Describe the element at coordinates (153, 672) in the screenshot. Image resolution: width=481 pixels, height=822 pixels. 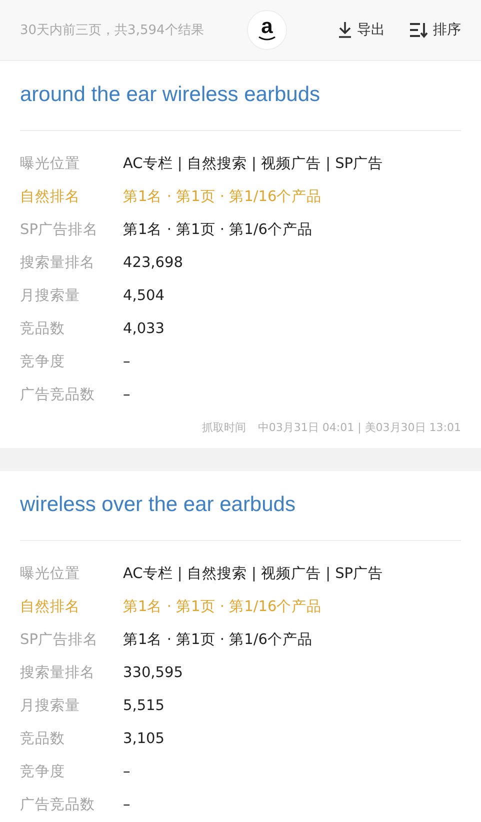
I see `field-value: 330,595` at that location.